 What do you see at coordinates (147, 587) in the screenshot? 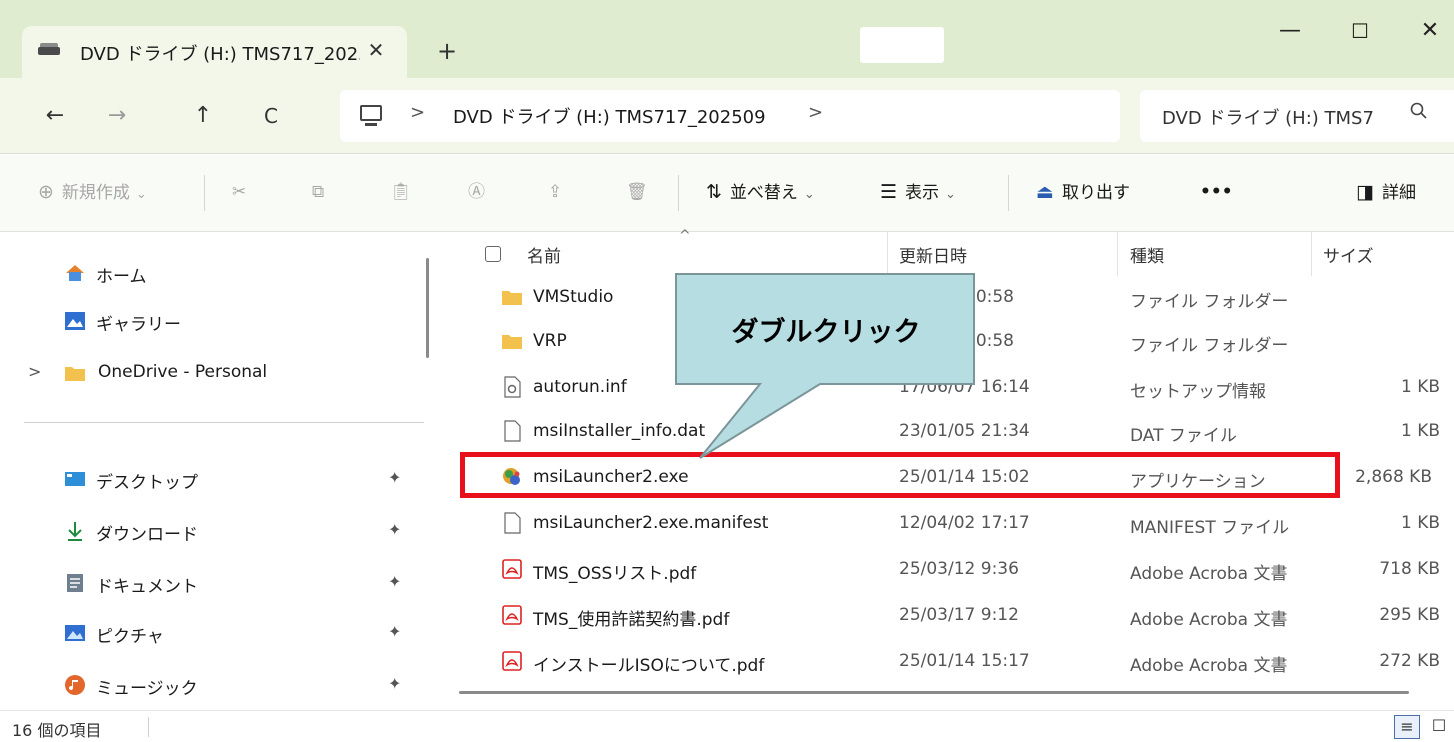
I see `nav-label: ドキュメント` at bounding box center [147, 587].